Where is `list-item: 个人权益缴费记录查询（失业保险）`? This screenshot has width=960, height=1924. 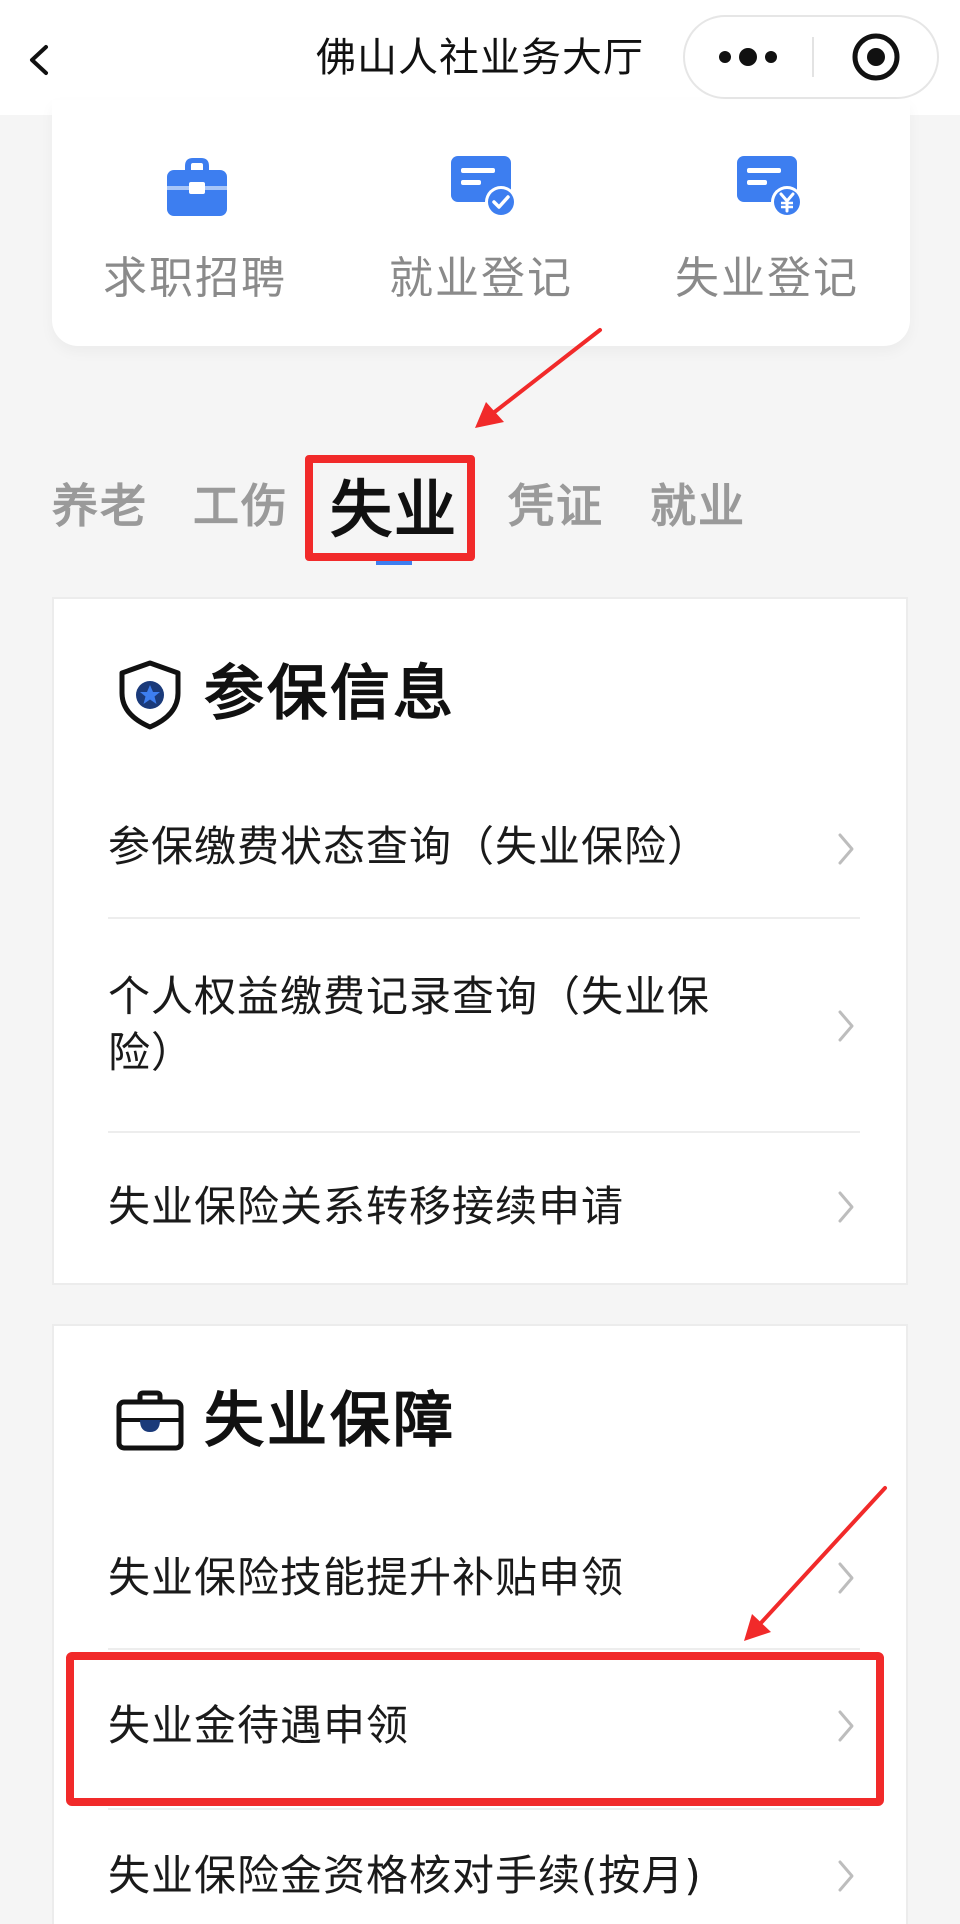 list-item: 个人权益缴费记录查询（失业保险） is located at coordinates (484, 1026).